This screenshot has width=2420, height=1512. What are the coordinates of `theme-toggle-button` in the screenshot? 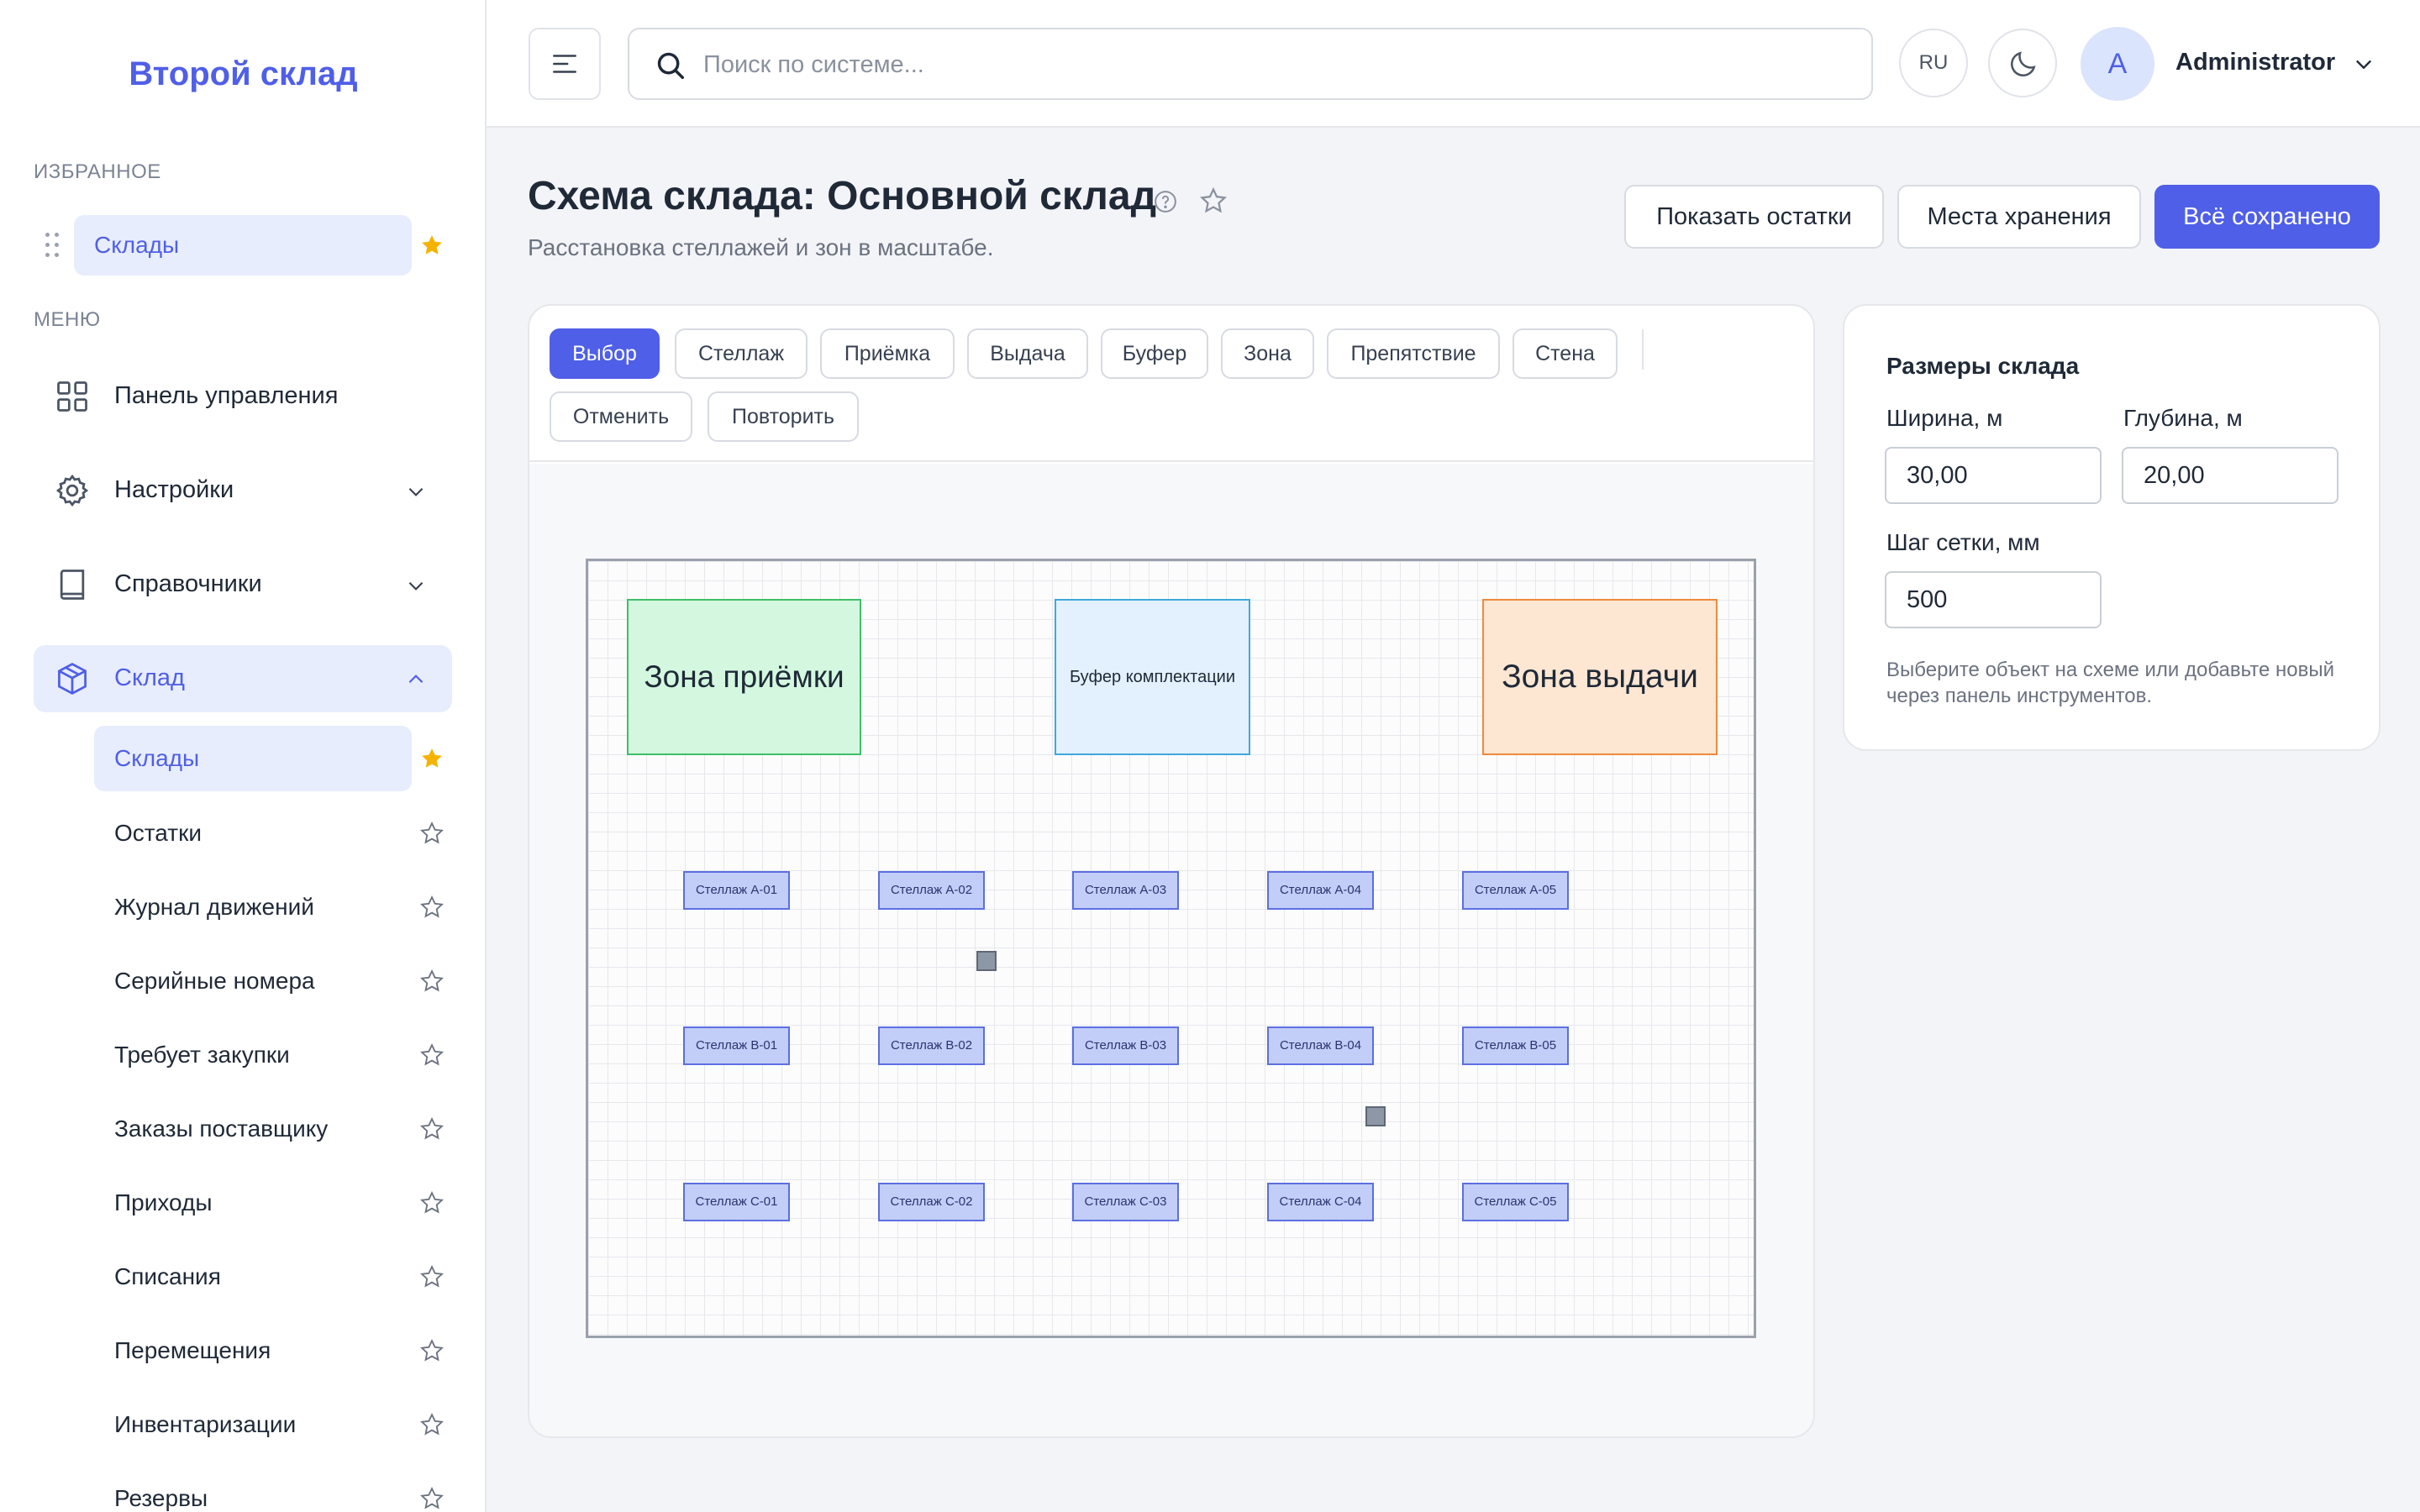 It's located at (2023, 63).